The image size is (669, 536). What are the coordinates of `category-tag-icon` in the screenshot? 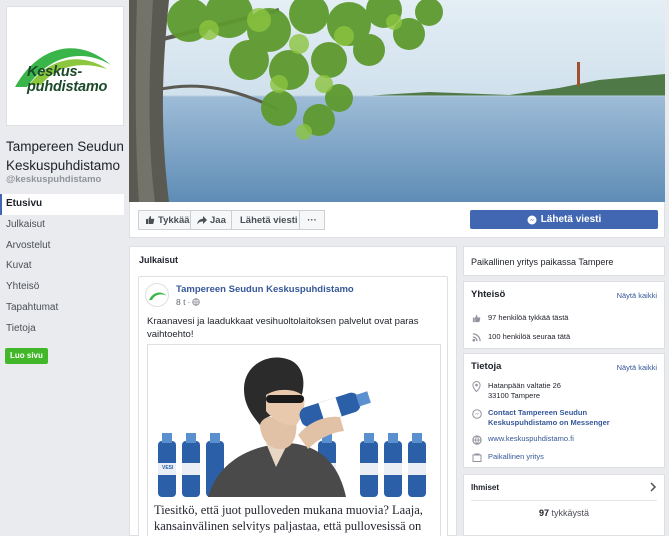 It's located at (476, 457).